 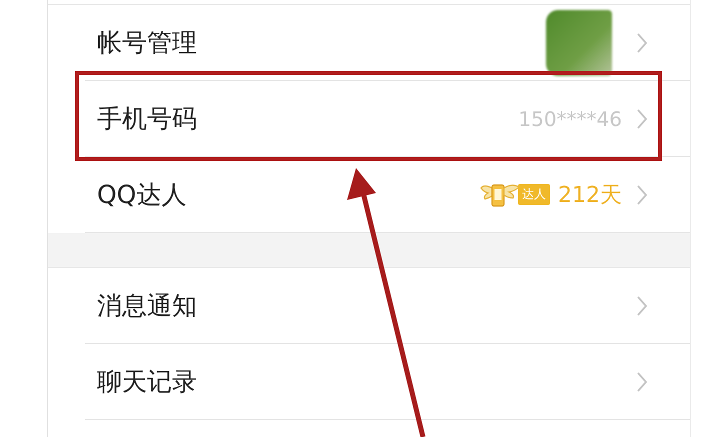 I want to click on row-label: 聊天记录, so click(x=147, y=382).